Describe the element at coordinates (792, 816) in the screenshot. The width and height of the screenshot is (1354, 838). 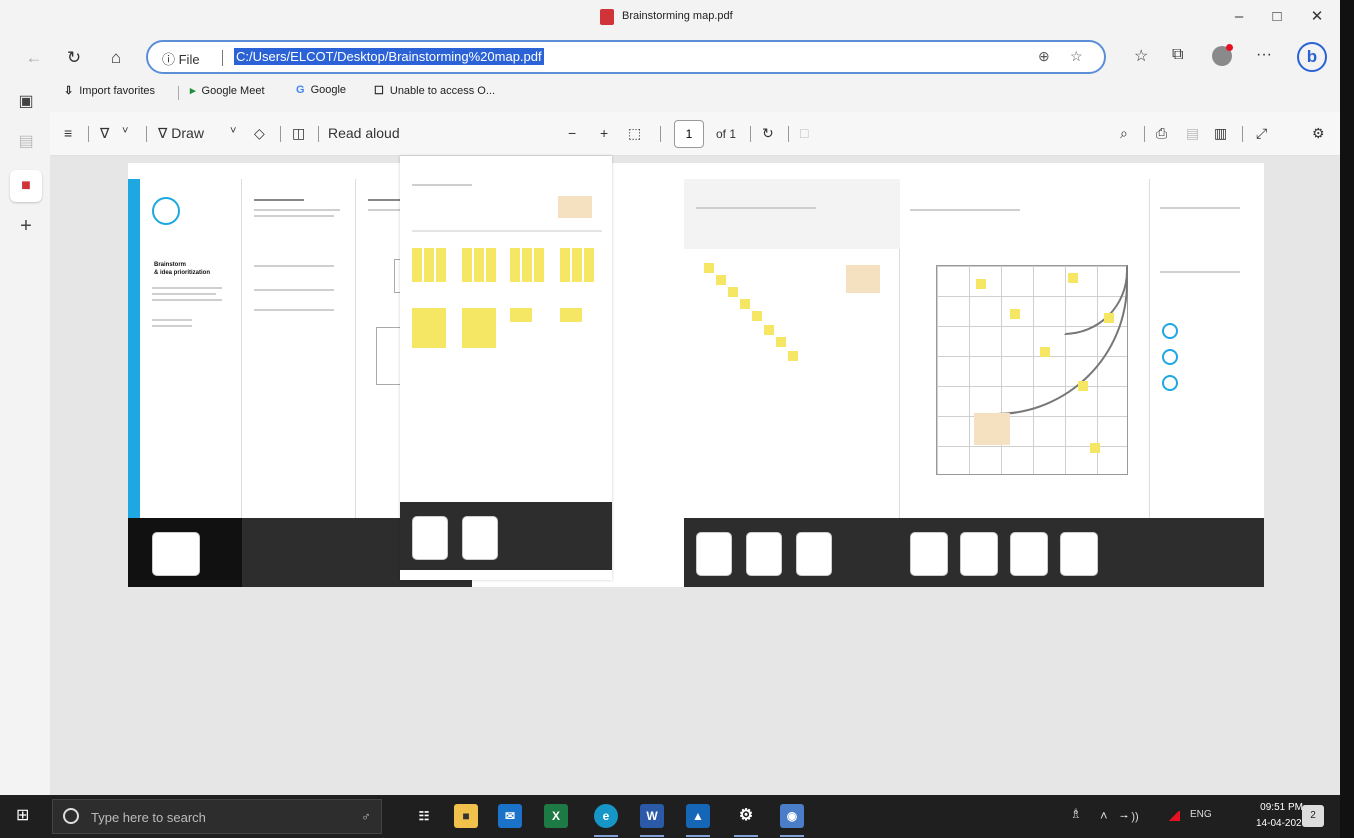
I see `camera-icon: ◉` at that location.